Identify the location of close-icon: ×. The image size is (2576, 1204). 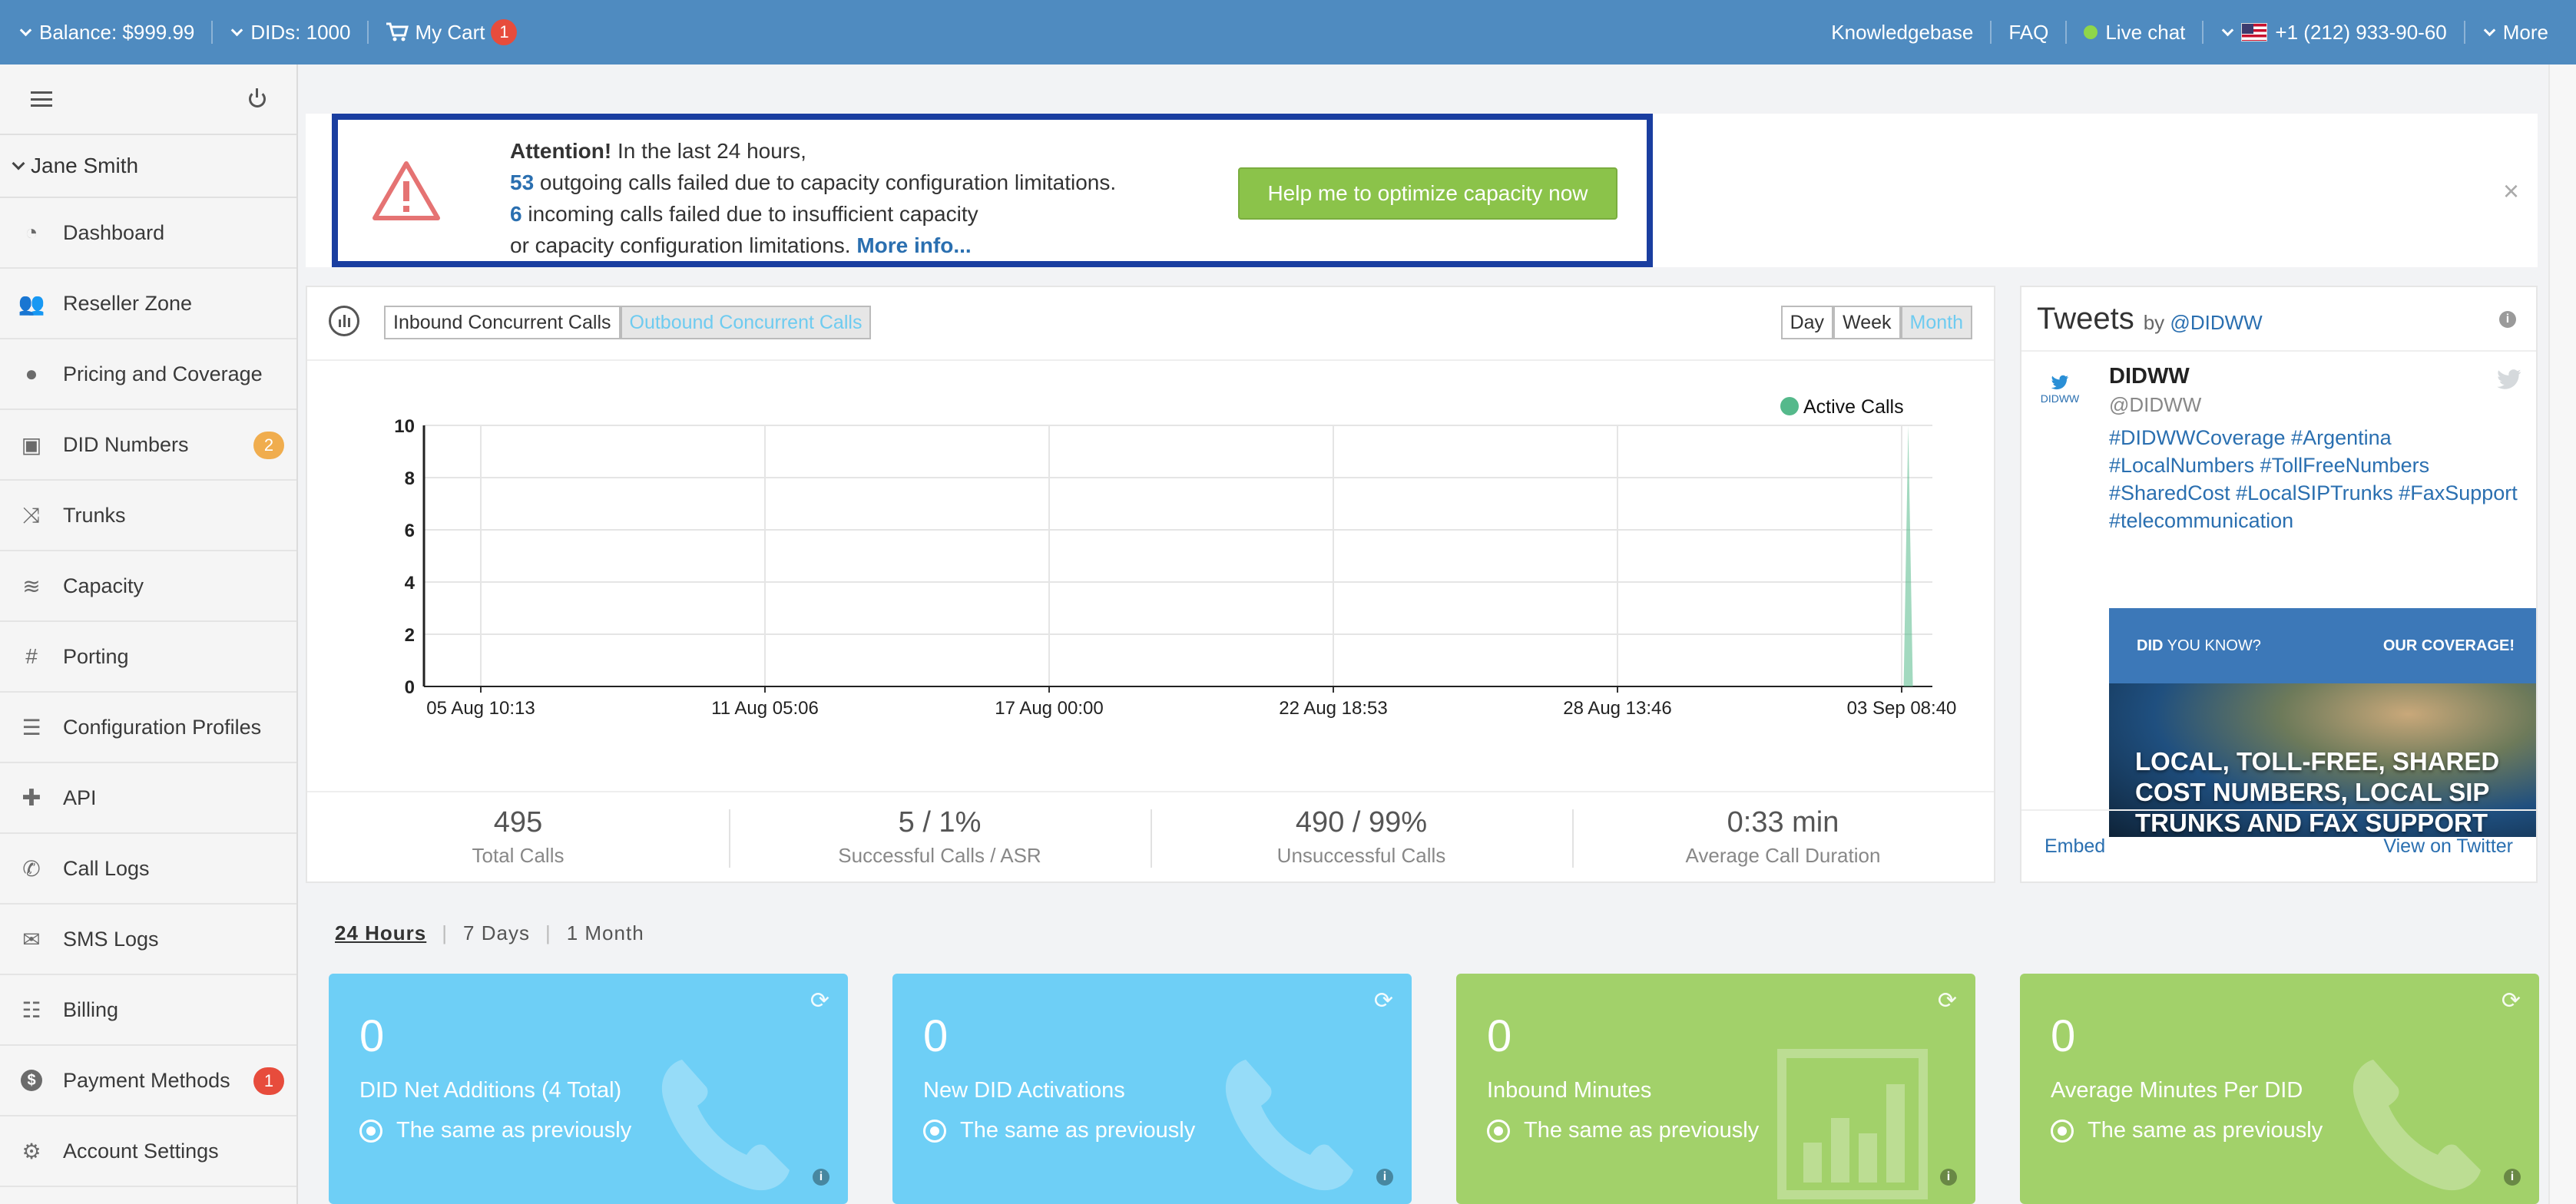
(2511, 191).